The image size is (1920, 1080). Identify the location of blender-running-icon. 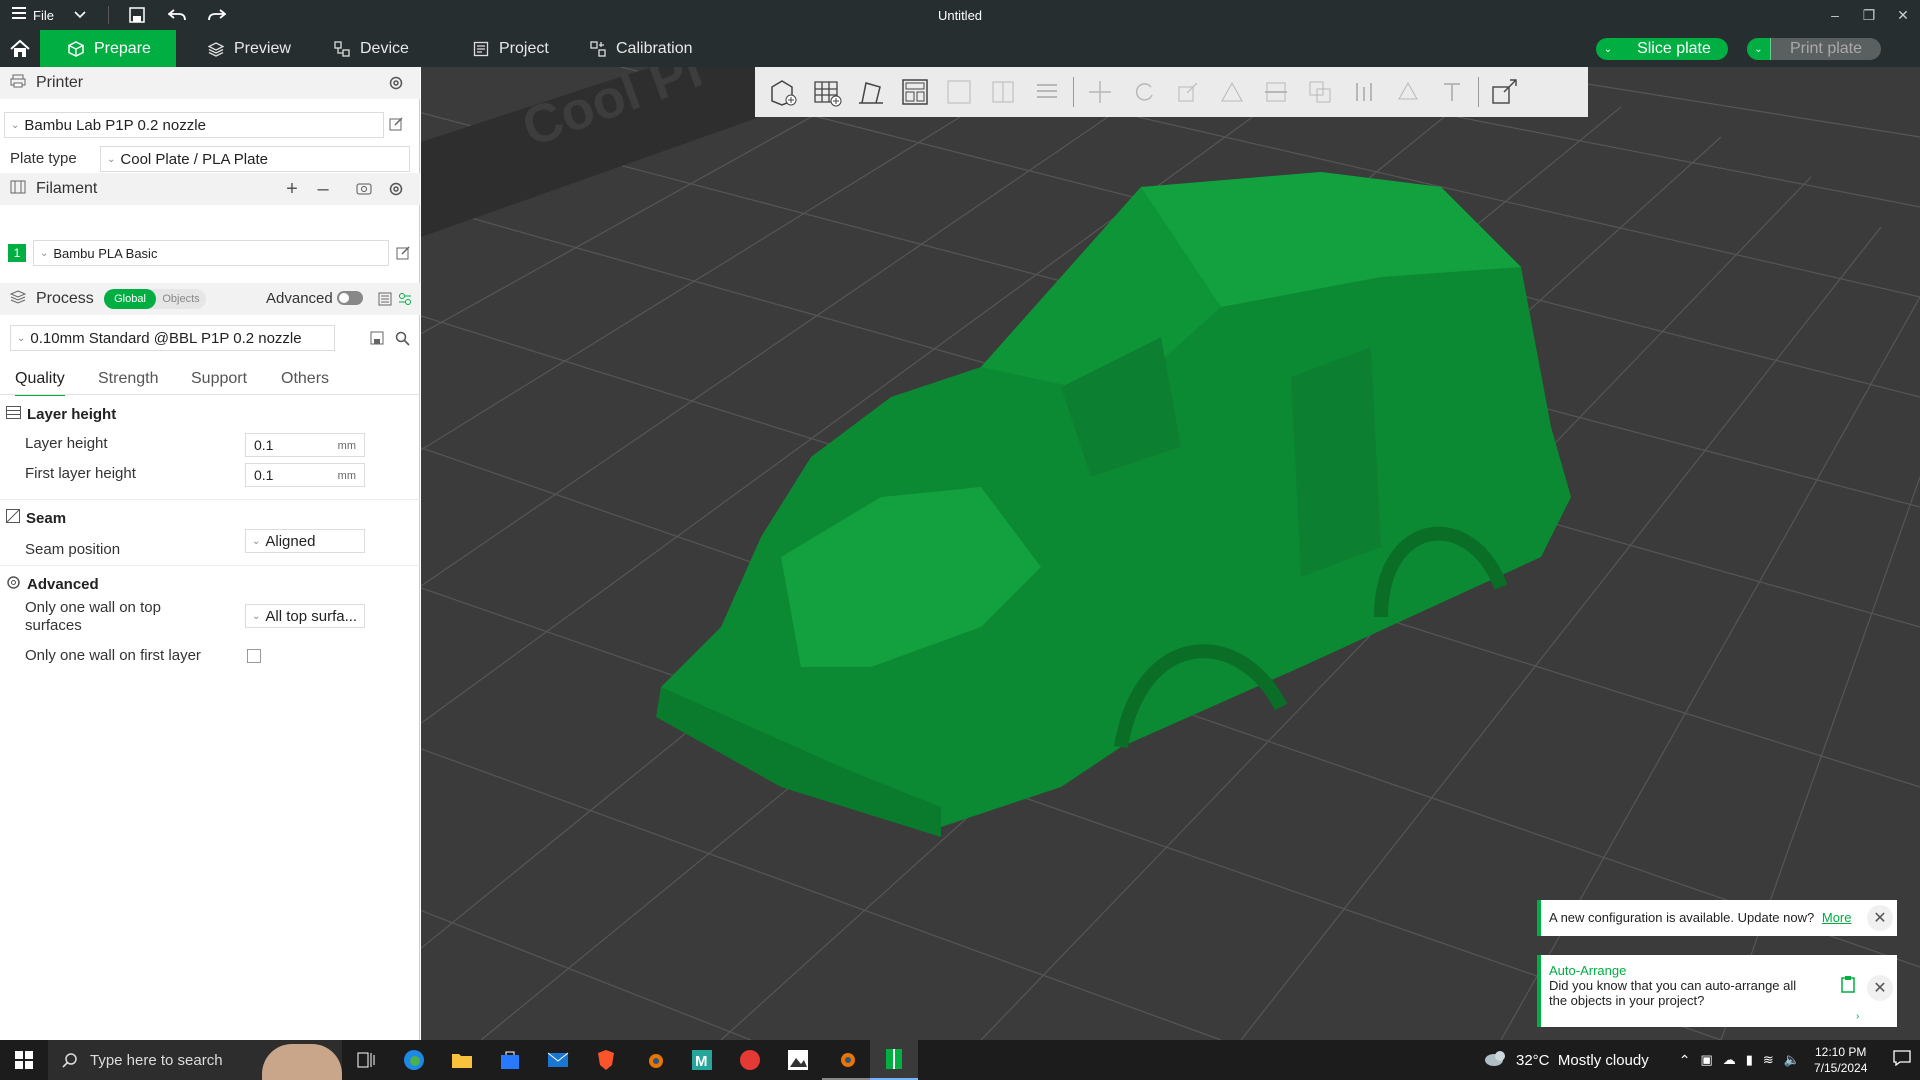
(846, 1060).